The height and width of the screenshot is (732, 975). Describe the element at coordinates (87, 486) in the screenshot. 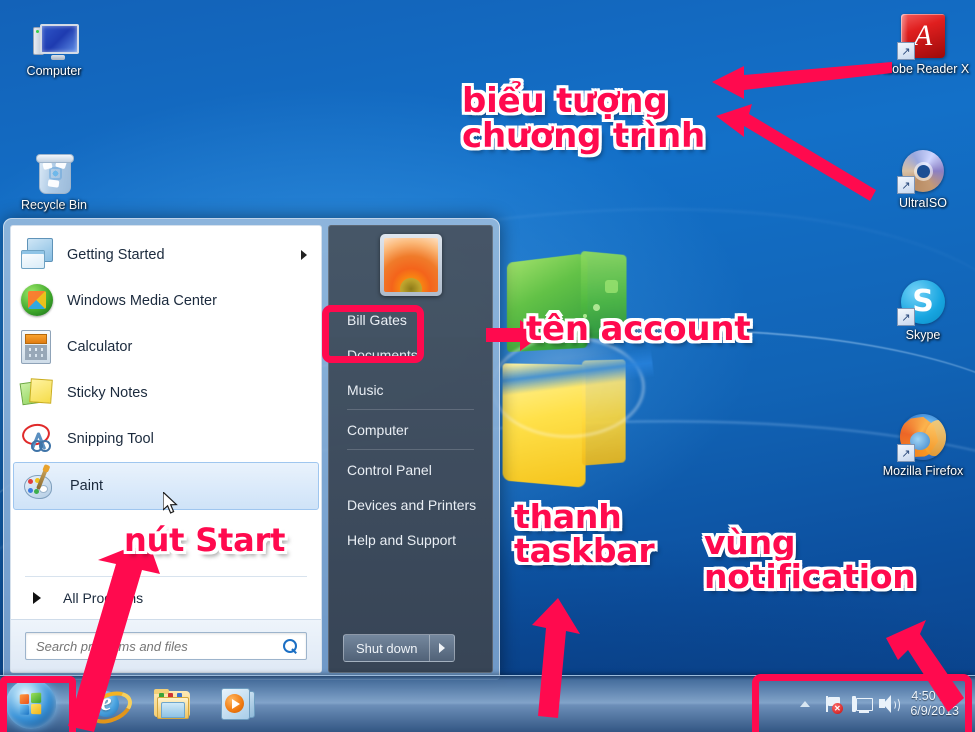

I see `start-menu-item-label: Paint` at that location.